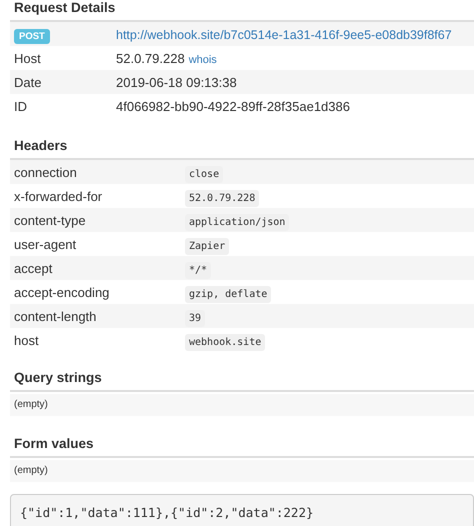 The height and width of the screenshot is (526, 474). What do you see at coordinates (27, 58) in the screenshot?
I see `detail-label: Host` at bounding box center [27, 58].